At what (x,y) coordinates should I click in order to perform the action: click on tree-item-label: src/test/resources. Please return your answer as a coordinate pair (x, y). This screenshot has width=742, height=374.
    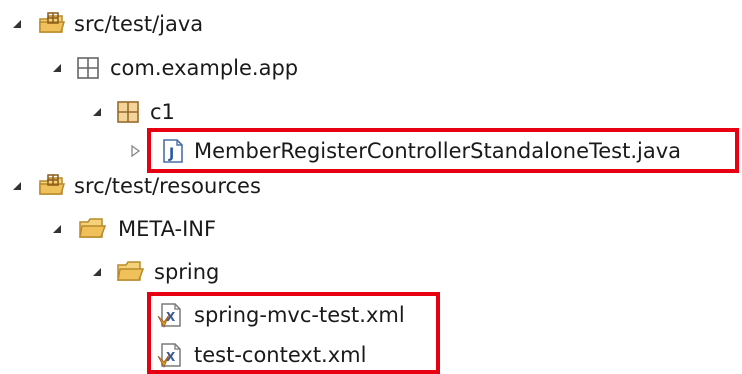
    Looking at the image, I should click on (167, 186).